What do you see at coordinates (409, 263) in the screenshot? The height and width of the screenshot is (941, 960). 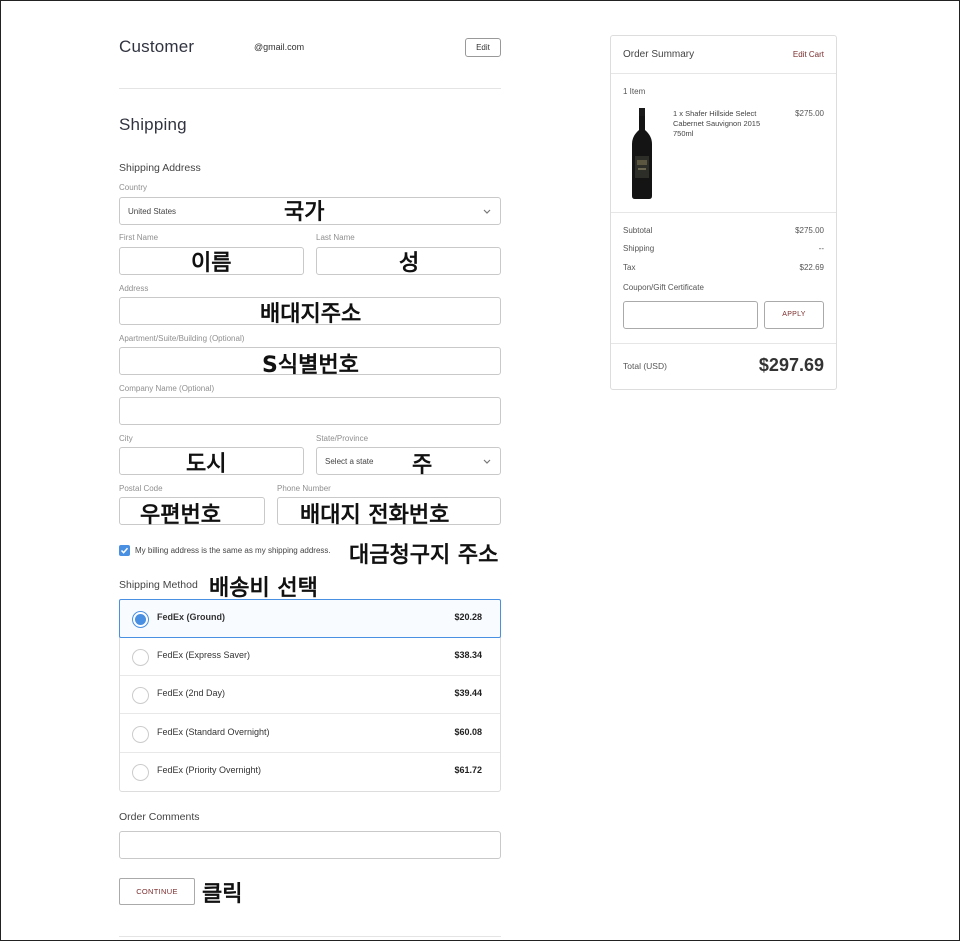 I see `annotation-last-name: 성` at bounding box center [409, 263].